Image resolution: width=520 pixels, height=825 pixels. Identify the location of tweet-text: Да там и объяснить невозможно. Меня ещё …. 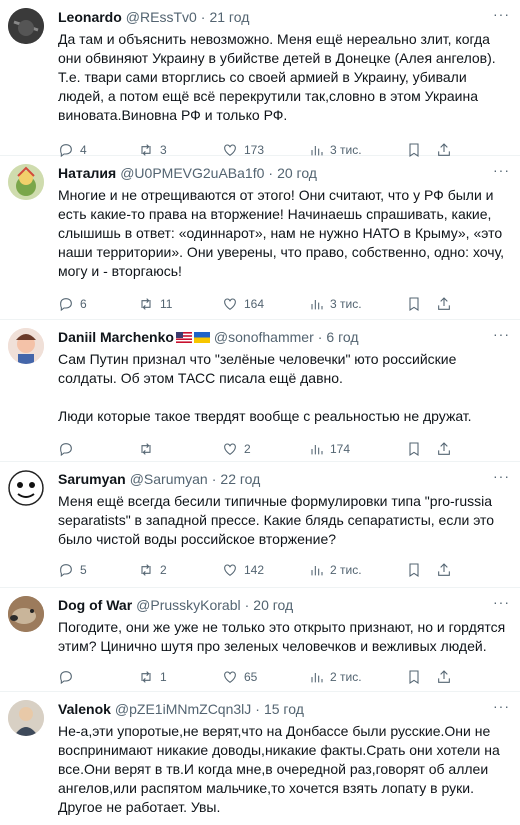
(279, 77).